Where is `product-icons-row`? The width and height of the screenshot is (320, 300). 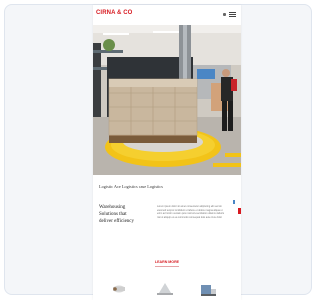
product-icons-row is located at coordinates (164, 289).